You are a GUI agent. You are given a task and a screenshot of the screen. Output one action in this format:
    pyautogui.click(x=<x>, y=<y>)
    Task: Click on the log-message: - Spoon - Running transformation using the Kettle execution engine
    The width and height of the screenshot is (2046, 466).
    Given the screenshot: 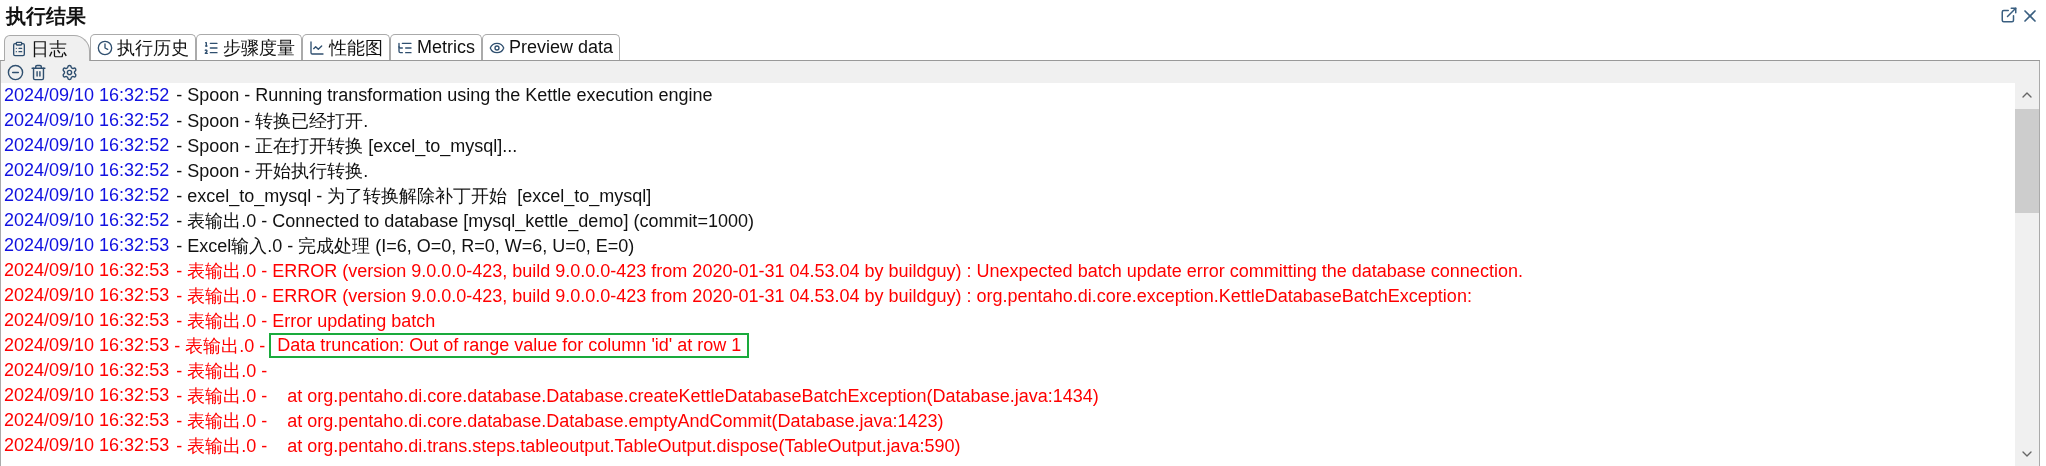 What is the action you would take?
    pyautogui.click(x=444, y=95)
    